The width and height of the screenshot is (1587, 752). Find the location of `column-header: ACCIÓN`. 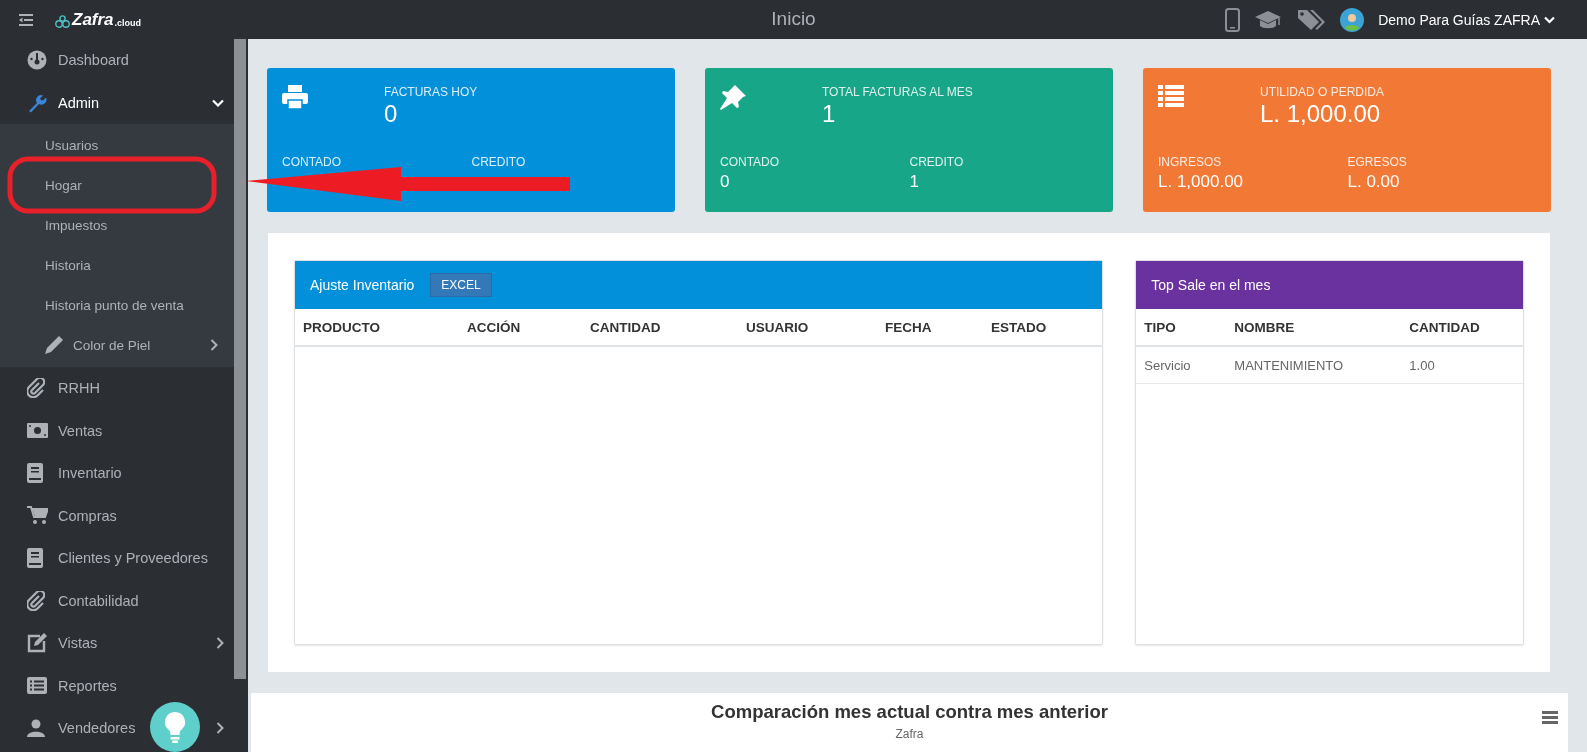

column-header: ACCIÓN is located at coordinates (494, 327).